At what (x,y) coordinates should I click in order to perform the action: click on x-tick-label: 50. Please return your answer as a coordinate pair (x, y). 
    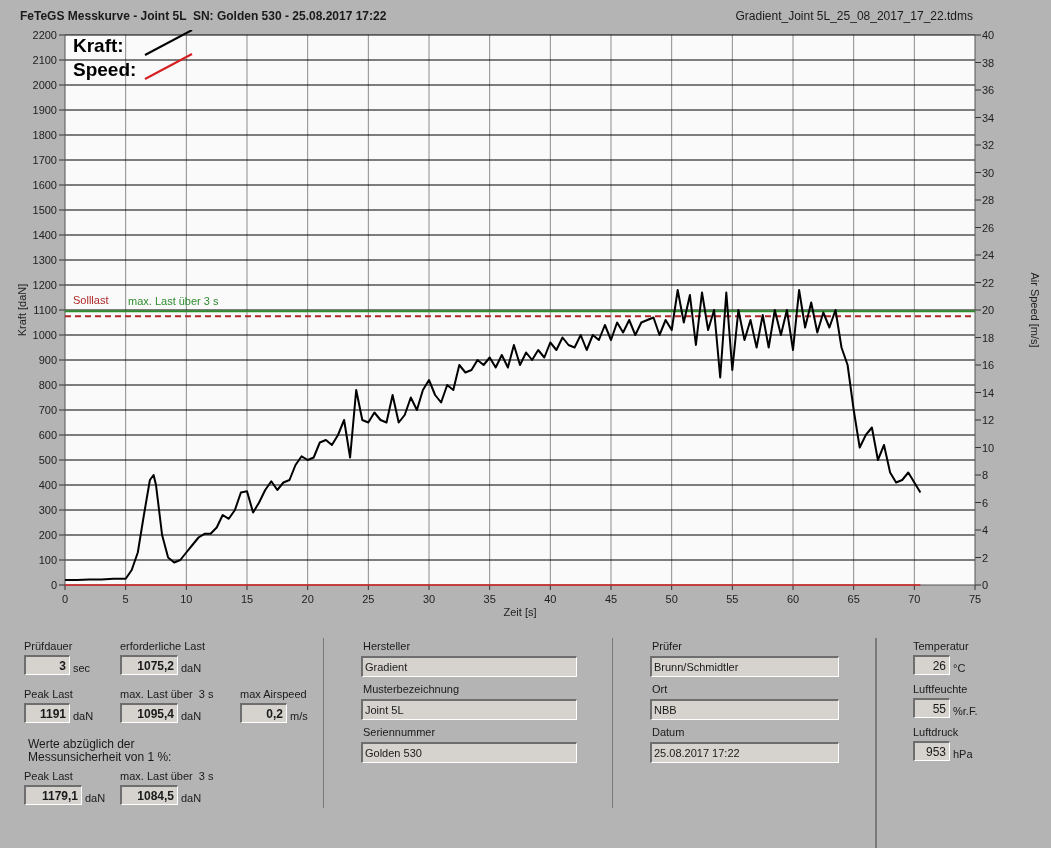
    Looking at the image, I should click on (671, 599).